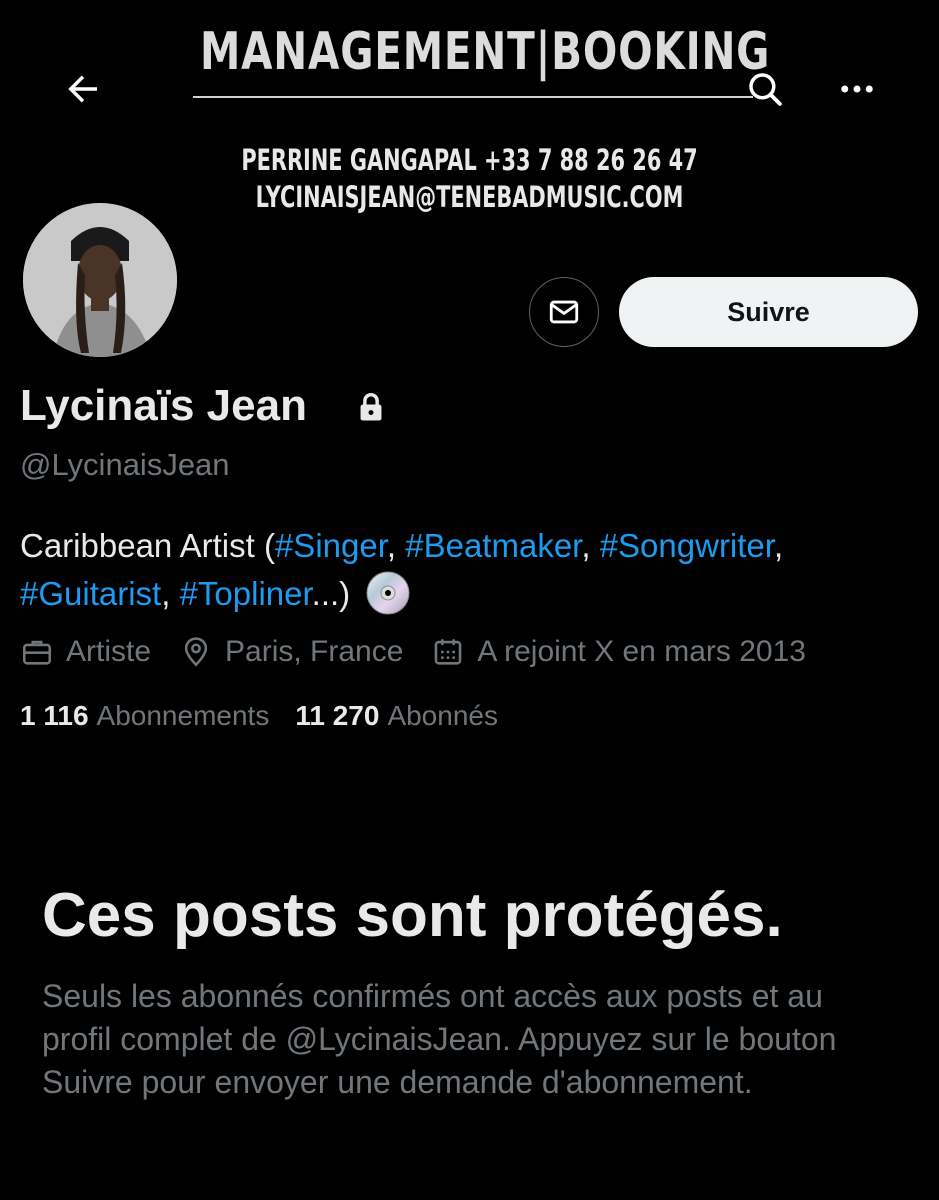 The image size is (939, 1200). I want to click on hashtag-link: #Songwriter, so click(687, 545).